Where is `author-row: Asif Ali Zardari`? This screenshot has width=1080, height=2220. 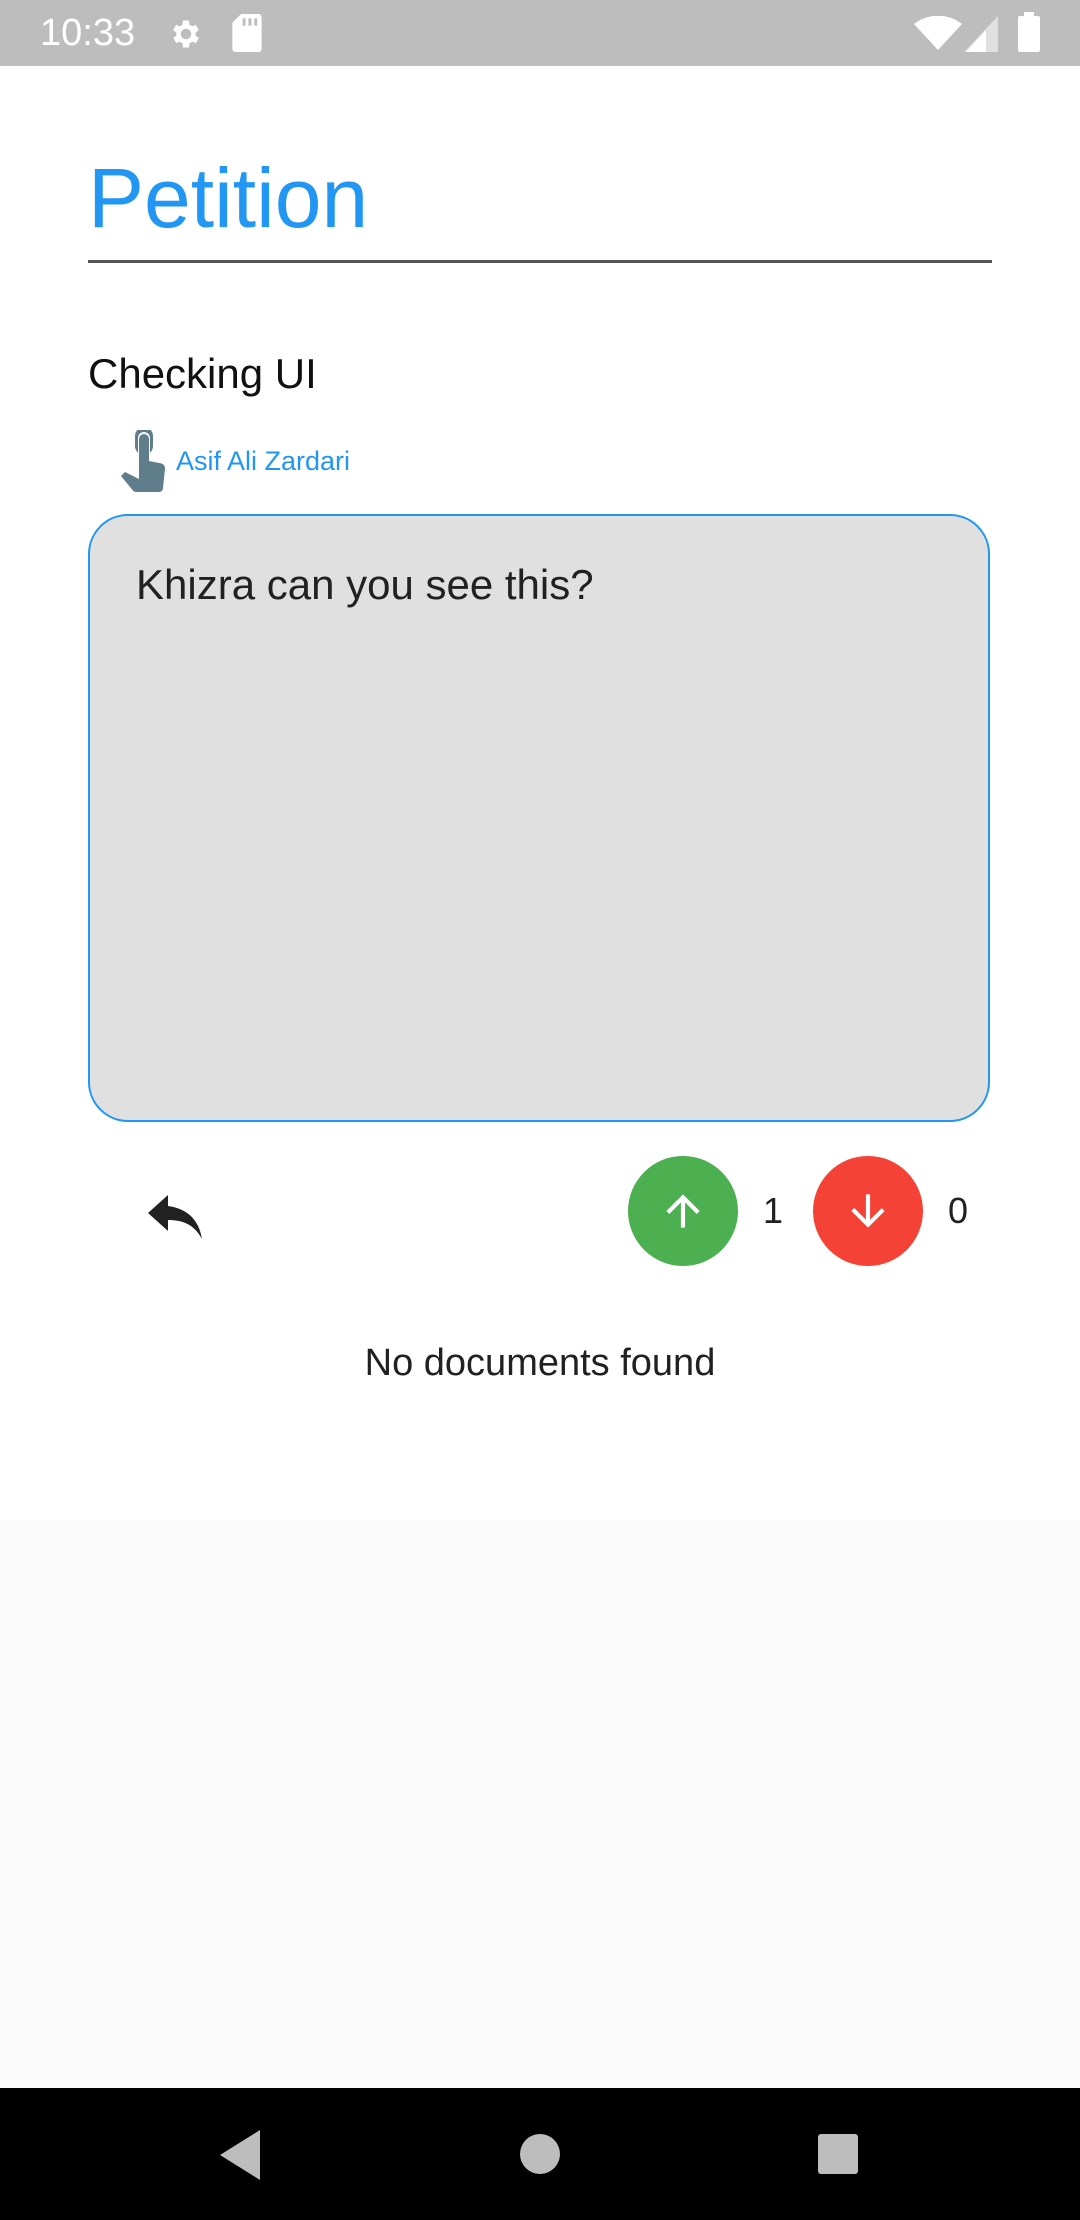
author-row: Asif Ali Zardari is located at coordinates (234, 461).